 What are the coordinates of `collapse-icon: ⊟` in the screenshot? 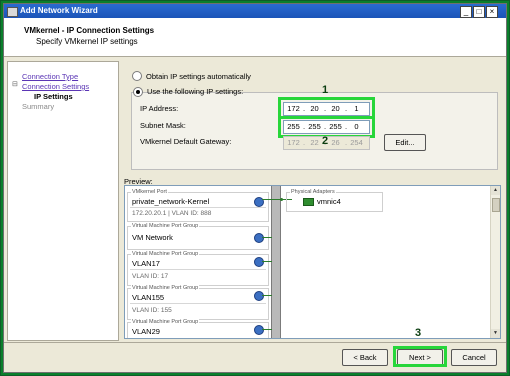 It's located at (15, 84).